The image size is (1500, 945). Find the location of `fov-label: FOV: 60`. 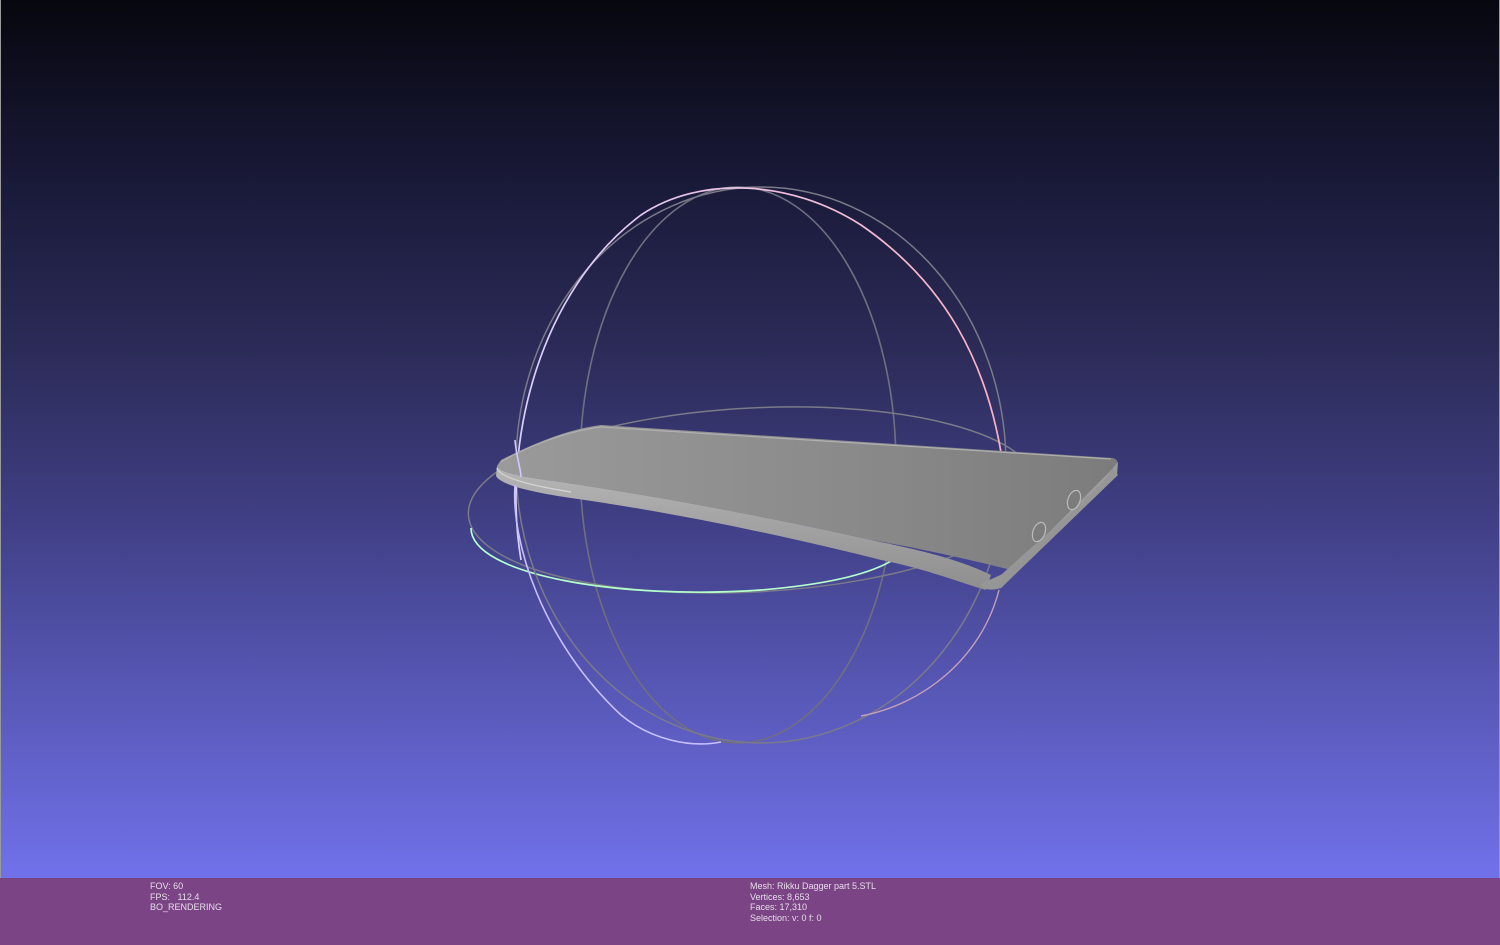

fov-label: FOV: 60 is located at coordinates (167, 886).